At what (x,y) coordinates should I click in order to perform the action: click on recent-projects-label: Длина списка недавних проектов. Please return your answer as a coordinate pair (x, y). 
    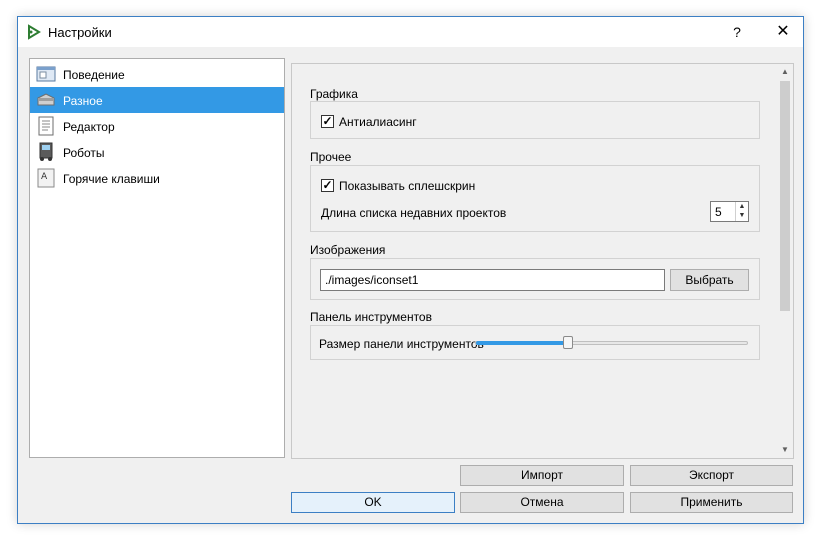
    Looking at the image, I should click on (414, 213).